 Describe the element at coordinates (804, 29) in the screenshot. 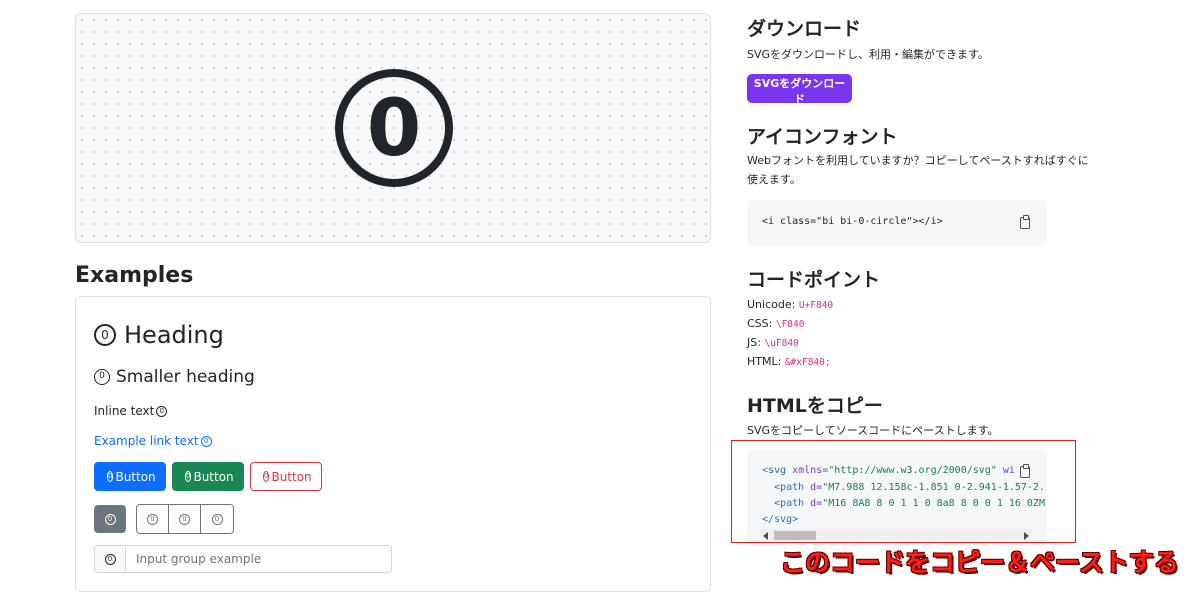

I see `download-title: ダウンロード` at that location.